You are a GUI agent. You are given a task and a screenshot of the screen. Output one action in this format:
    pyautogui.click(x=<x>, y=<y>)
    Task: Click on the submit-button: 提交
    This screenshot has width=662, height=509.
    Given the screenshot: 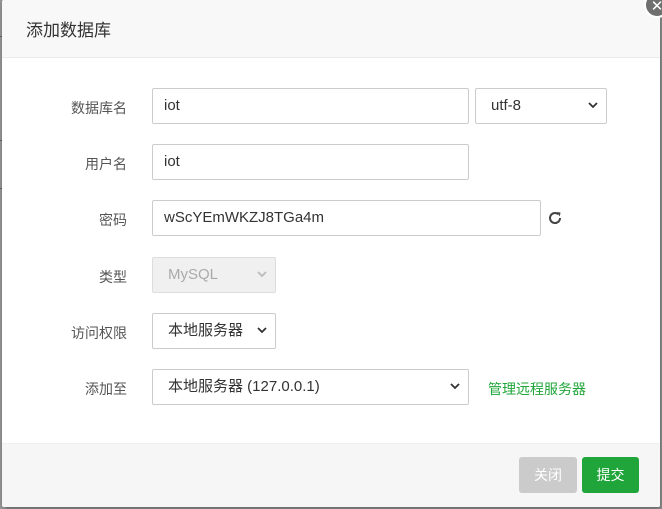 What is the action you would take?
    pyautogui.click(x=610, y=475)
    